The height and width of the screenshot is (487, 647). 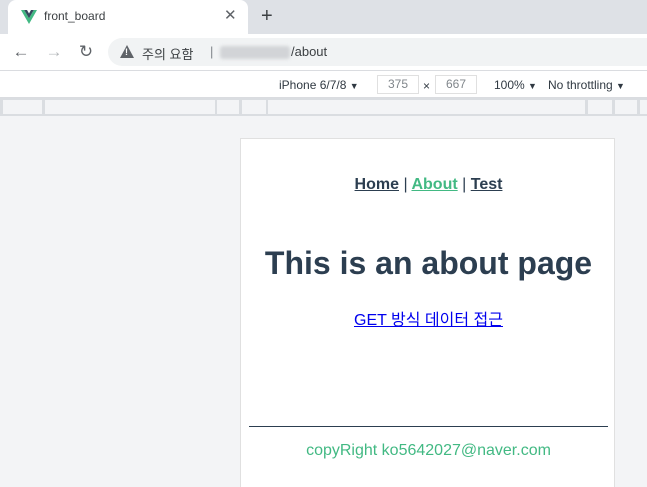 I want to click on tab-close-icon: ✕, so click(x=230, y=16).